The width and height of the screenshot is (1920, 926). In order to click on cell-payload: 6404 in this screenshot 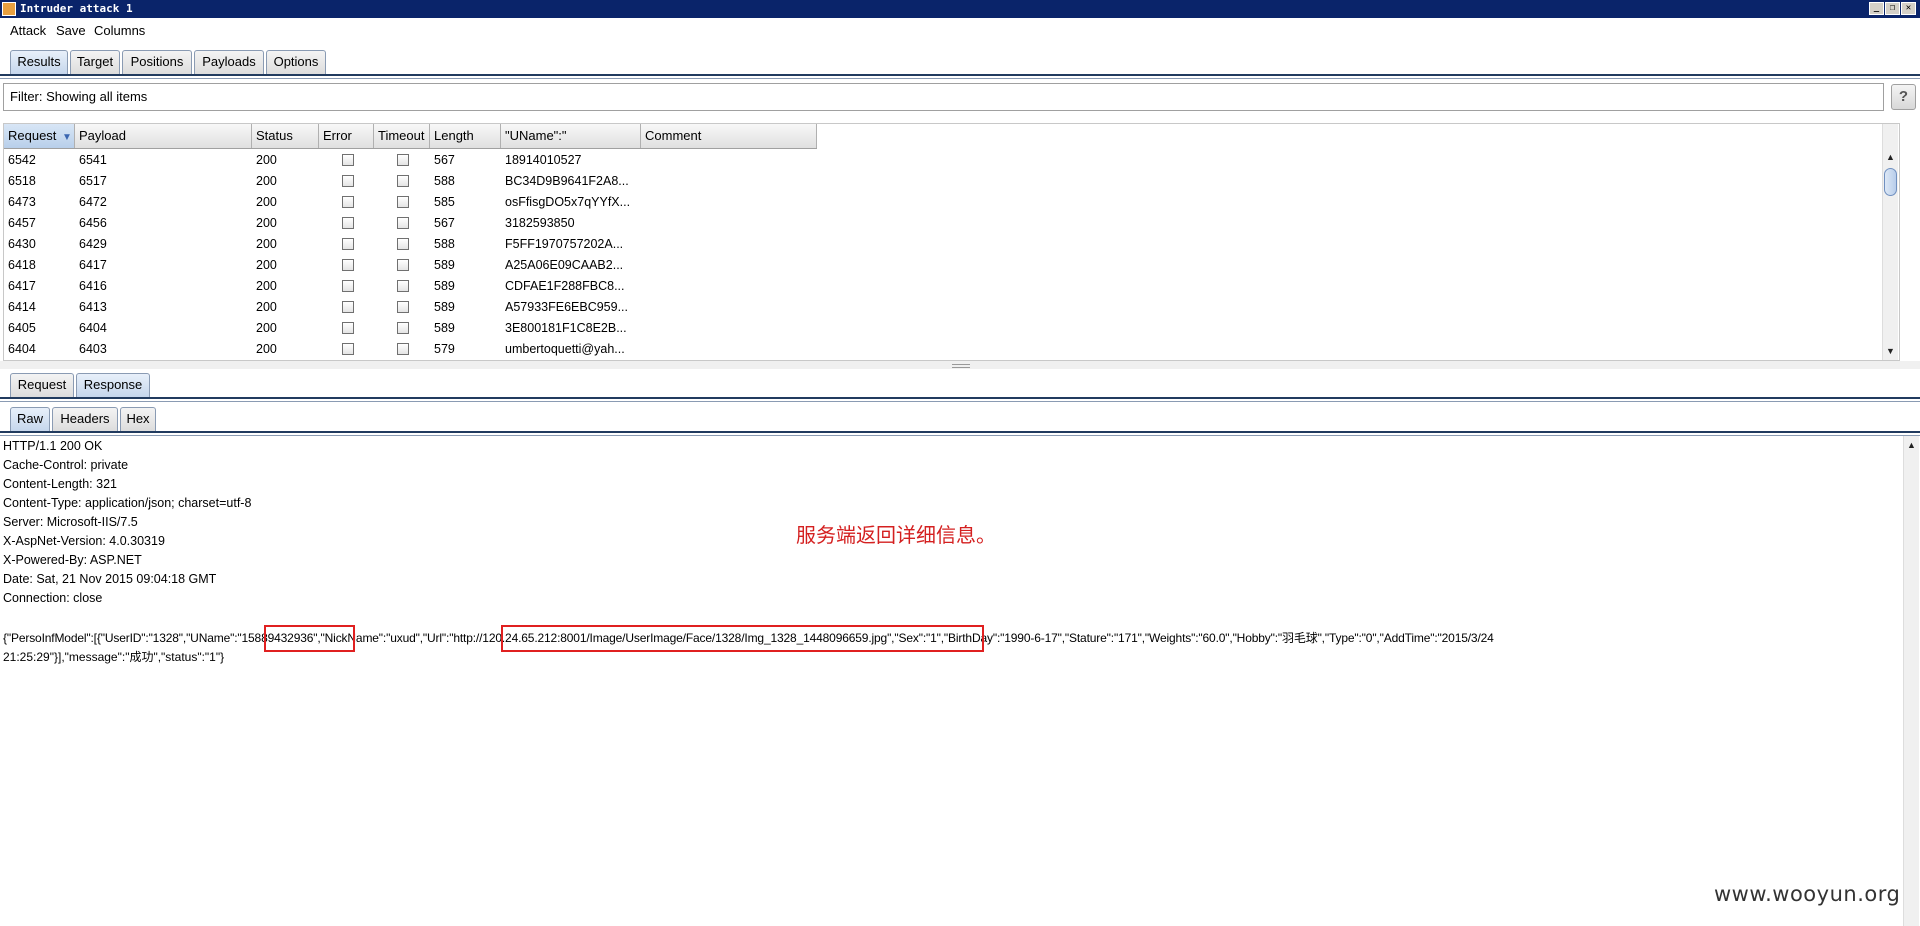, I will do `click(93, 328)`.